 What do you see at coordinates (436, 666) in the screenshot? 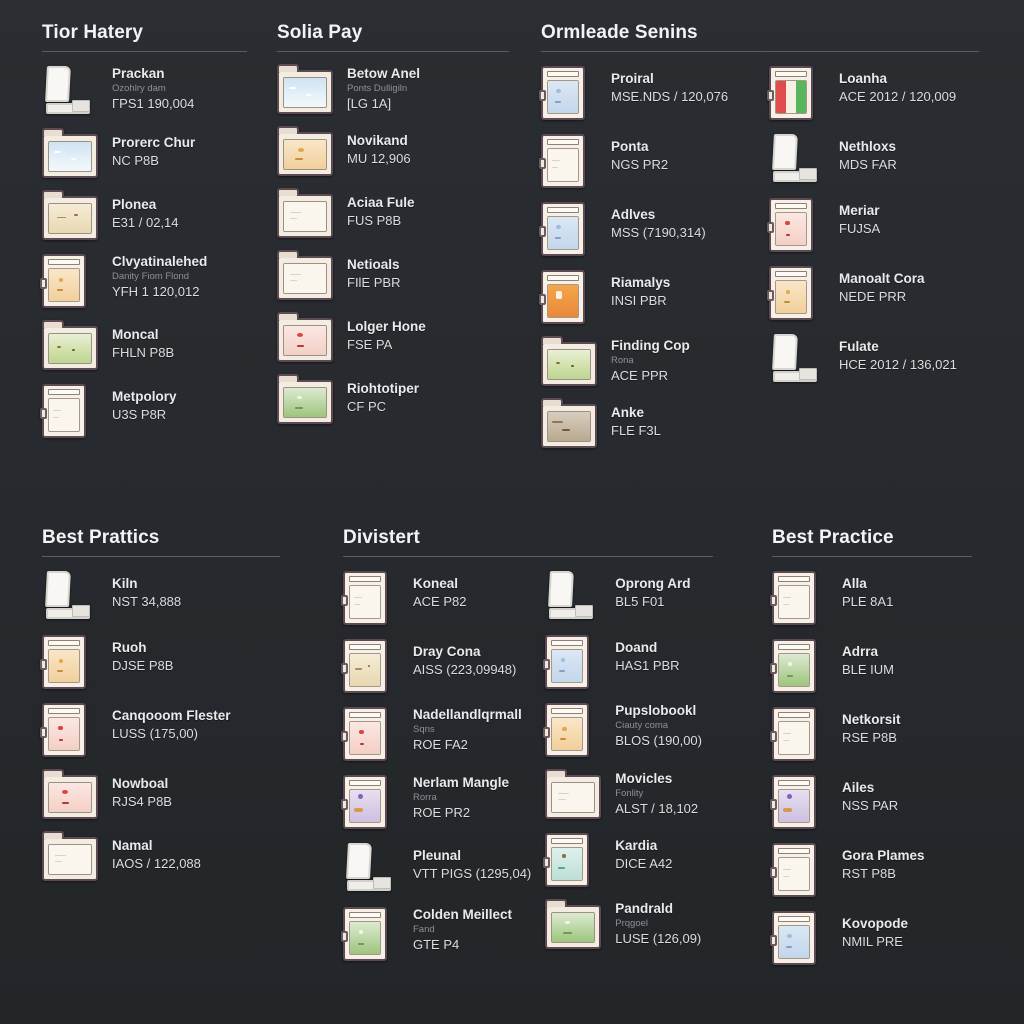
I see `list-item: Dray Cona AISS (223,09948)` at bounding box center [436, 666].